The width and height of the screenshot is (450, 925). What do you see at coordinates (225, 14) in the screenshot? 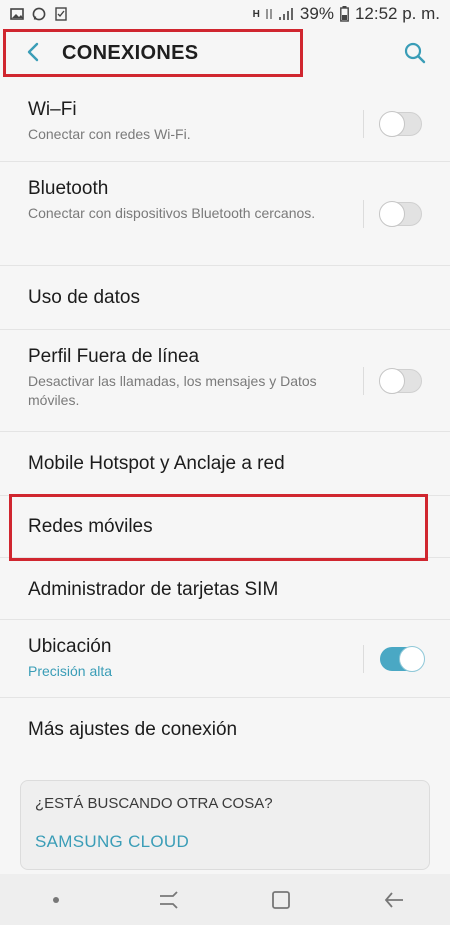
I see `status-bar: H 39% 12:52 p. m.` at bounding box center [225, 14].